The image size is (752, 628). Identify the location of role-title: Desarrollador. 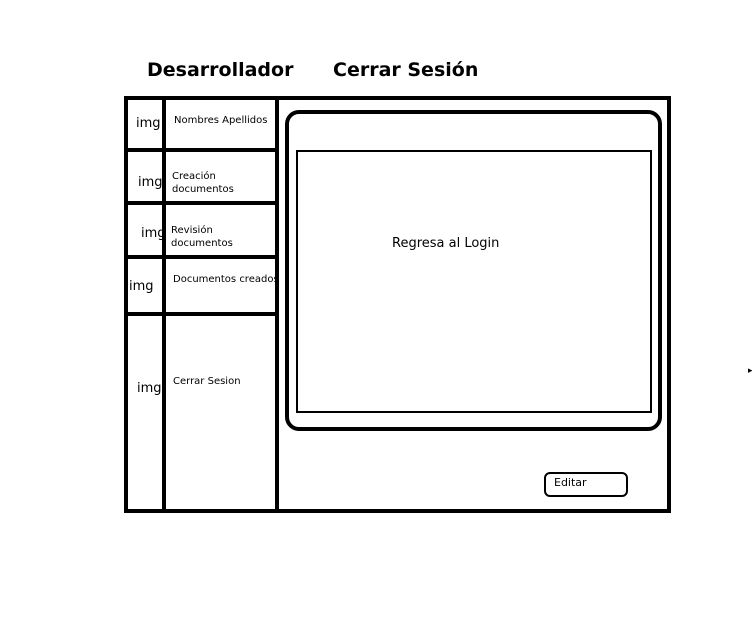
(220, 70).